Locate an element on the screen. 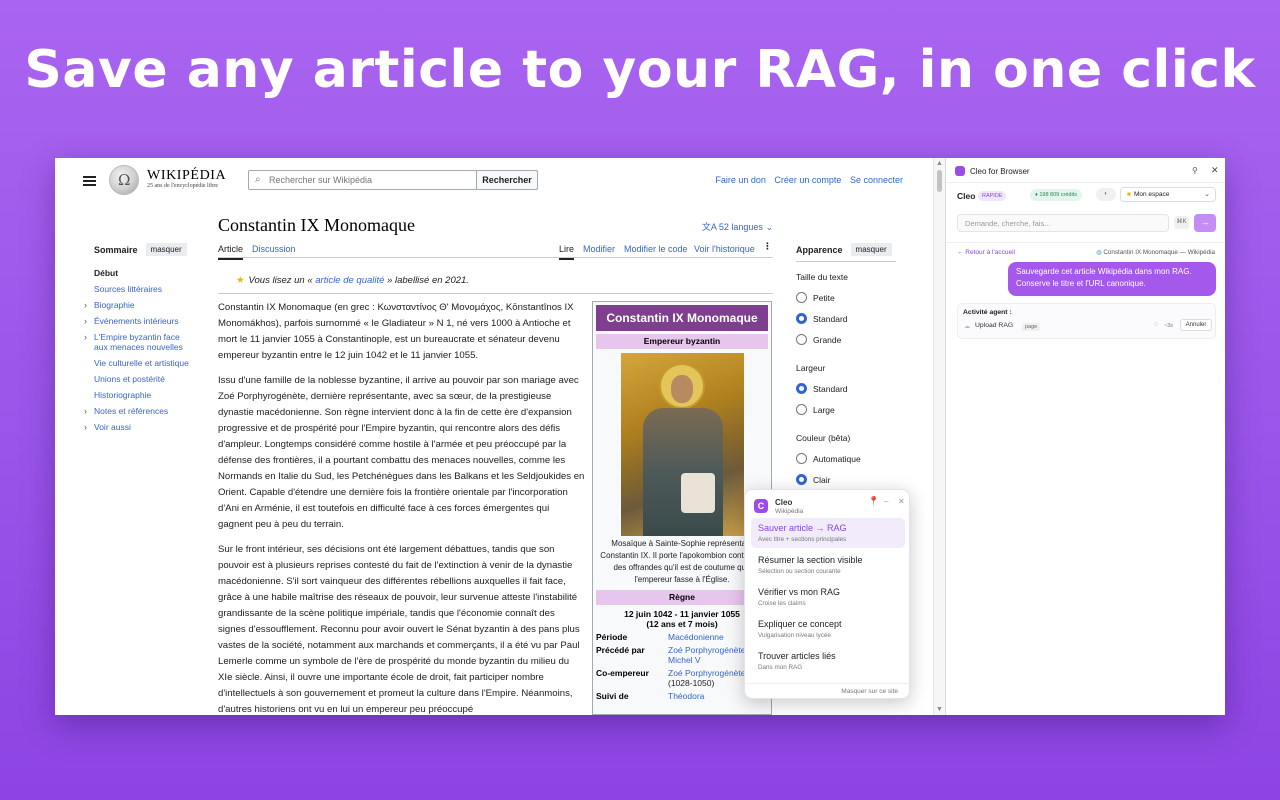  more-icon: ⋮ is located at coordinates (767, 246).